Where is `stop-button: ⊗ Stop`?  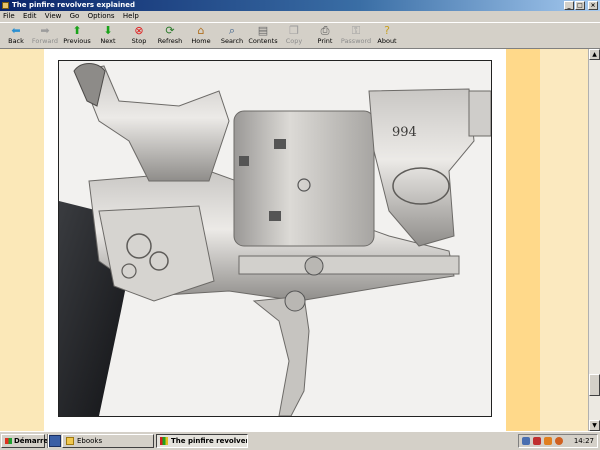 stop-button: ⊗ Stop is located at coordinates (139, 37).